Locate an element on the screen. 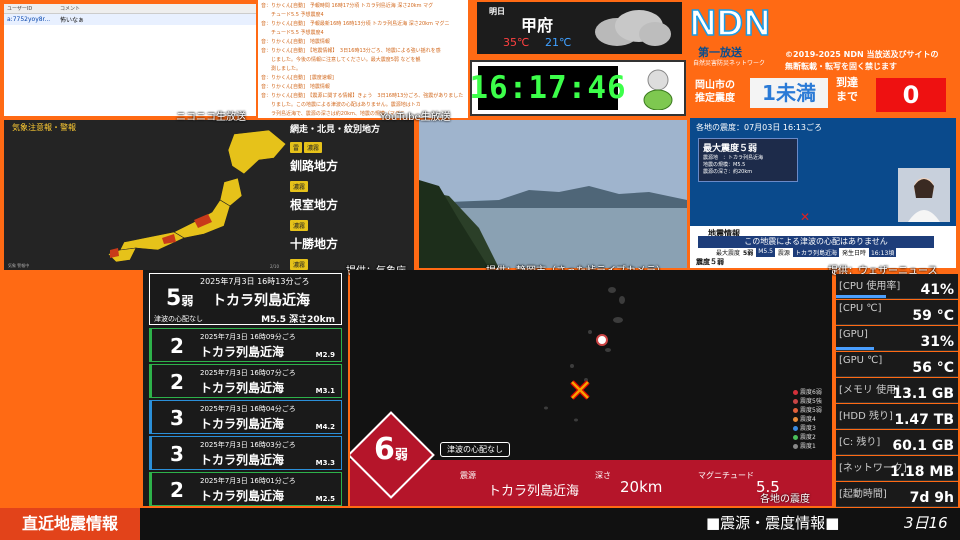  weather-high: 35℃ is located at coordinates (516, 42).